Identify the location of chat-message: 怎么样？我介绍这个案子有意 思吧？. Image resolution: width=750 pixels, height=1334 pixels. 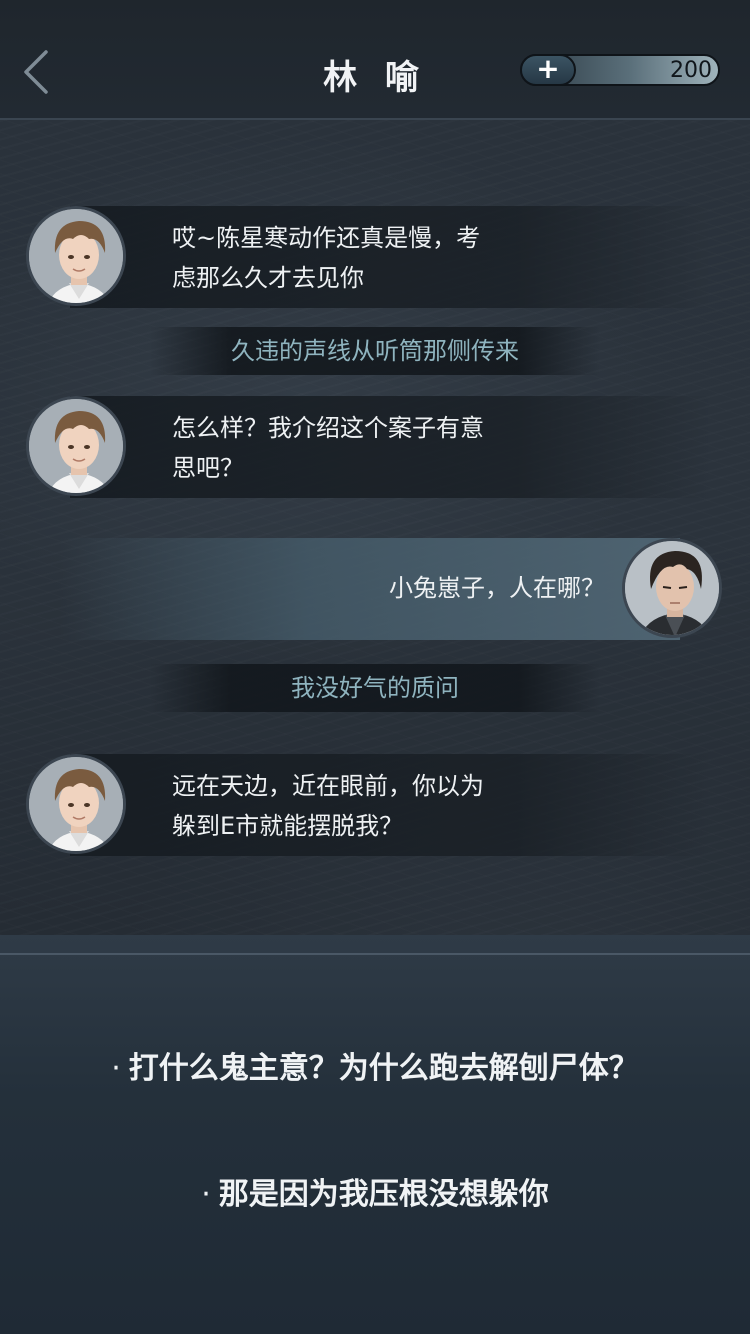
(375, 447).